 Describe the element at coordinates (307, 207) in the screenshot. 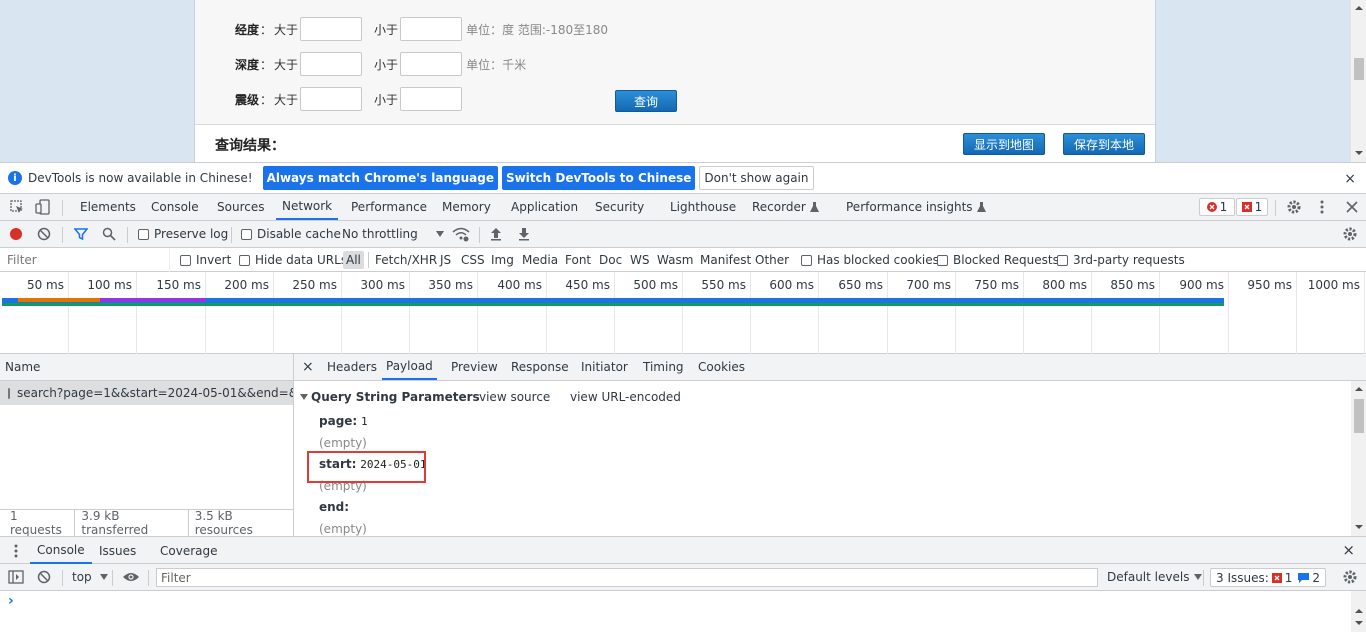

I see `tab-network: Network` at that location.